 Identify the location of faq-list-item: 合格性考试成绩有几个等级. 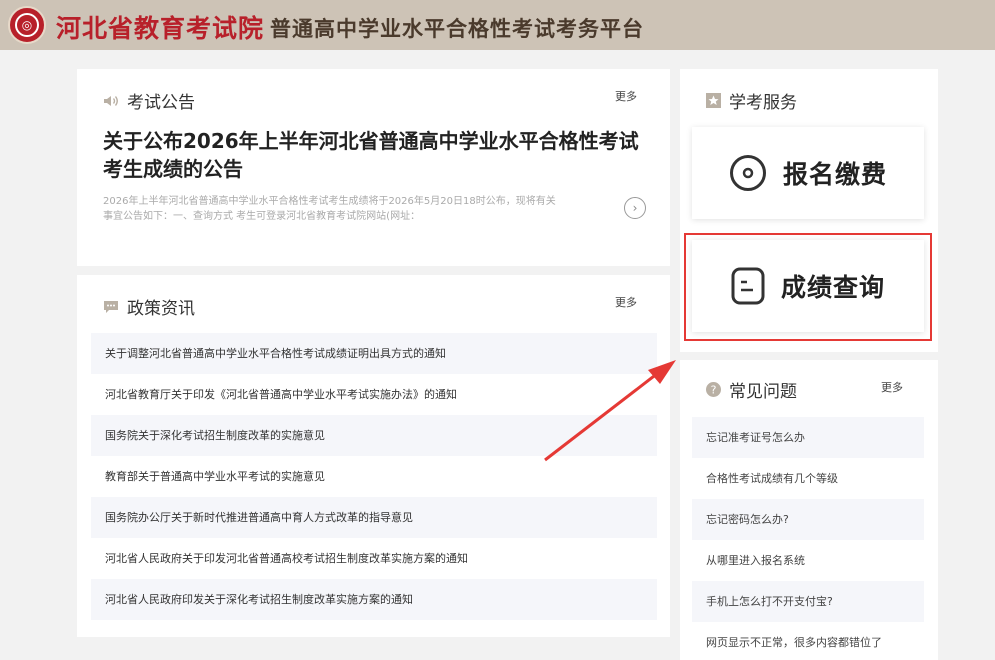
(808, 478).